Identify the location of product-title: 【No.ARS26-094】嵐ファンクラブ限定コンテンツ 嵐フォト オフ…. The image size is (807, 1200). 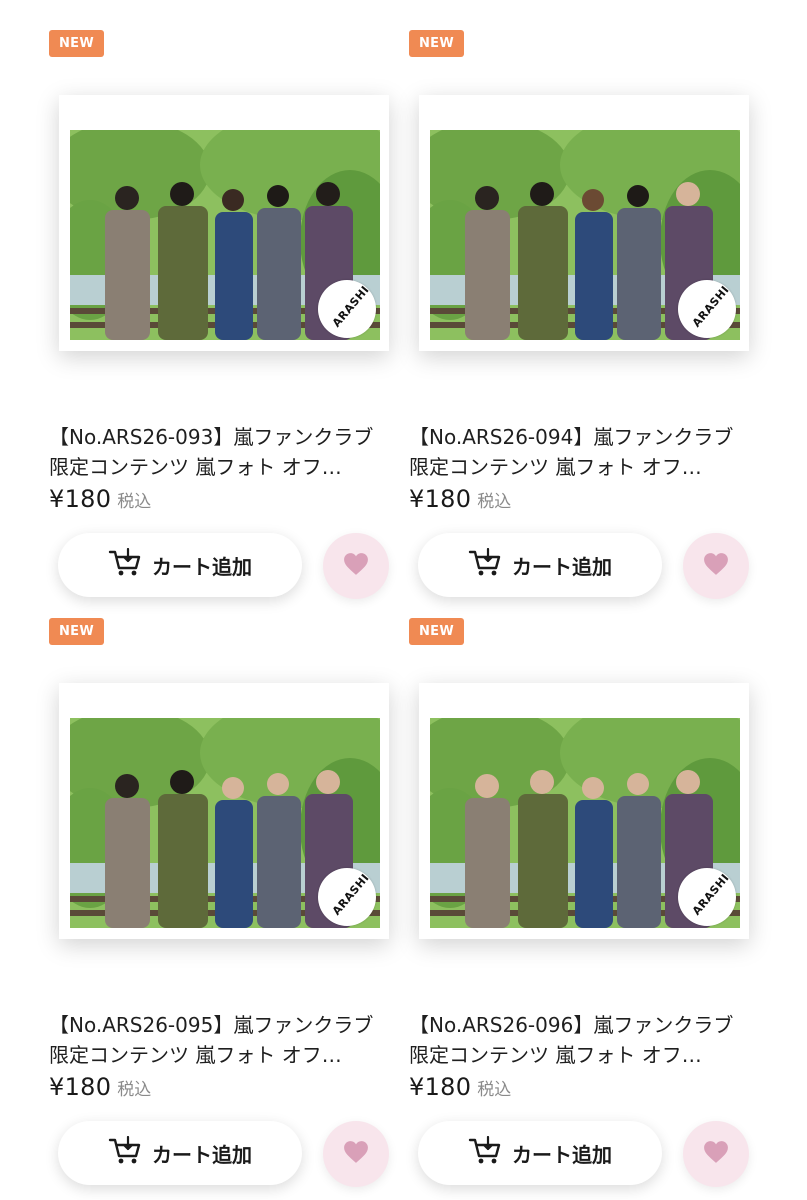
(579, 452).